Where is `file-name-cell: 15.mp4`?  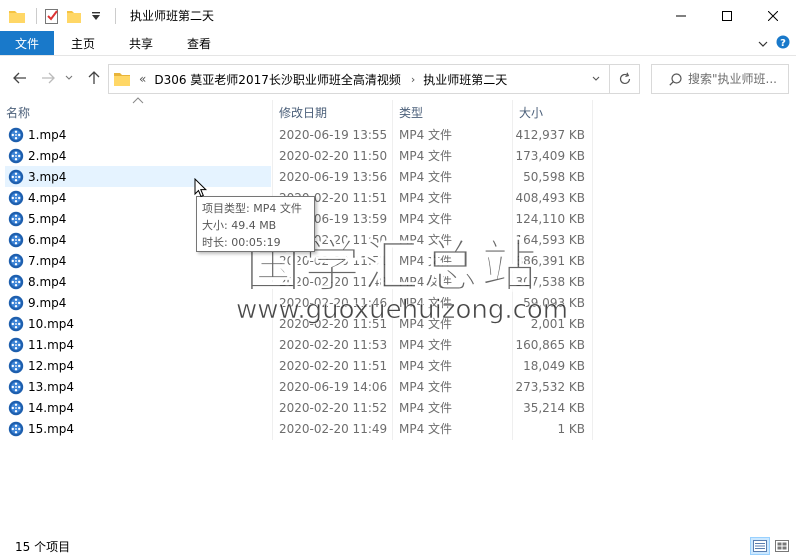 file-name-cell: 15.mp4 is located at coordinates (138, 428).